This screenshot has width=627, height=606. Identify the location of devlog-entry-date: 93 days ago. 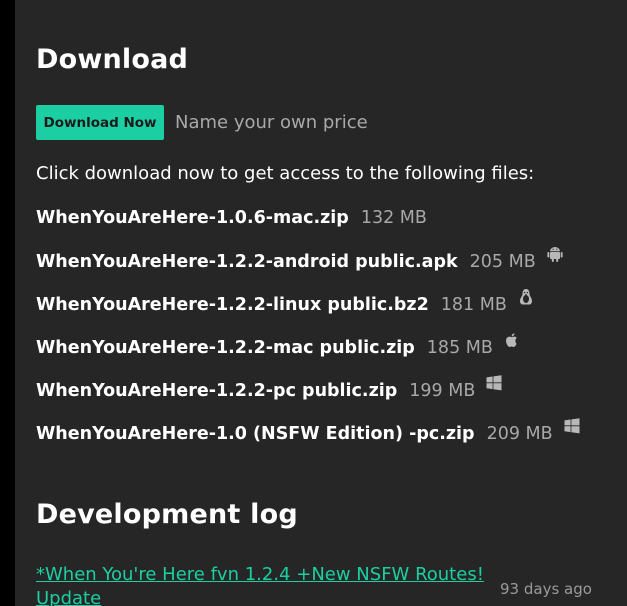
(546, 589).